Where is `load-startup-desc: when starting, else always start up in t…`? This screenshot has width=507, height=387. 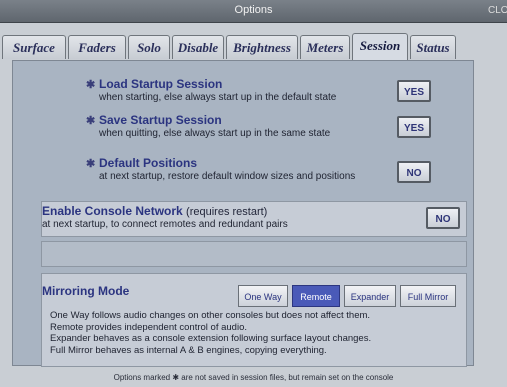
load-startup-desc: when starting, else always start up in t… is located at coordinates (218, 97).